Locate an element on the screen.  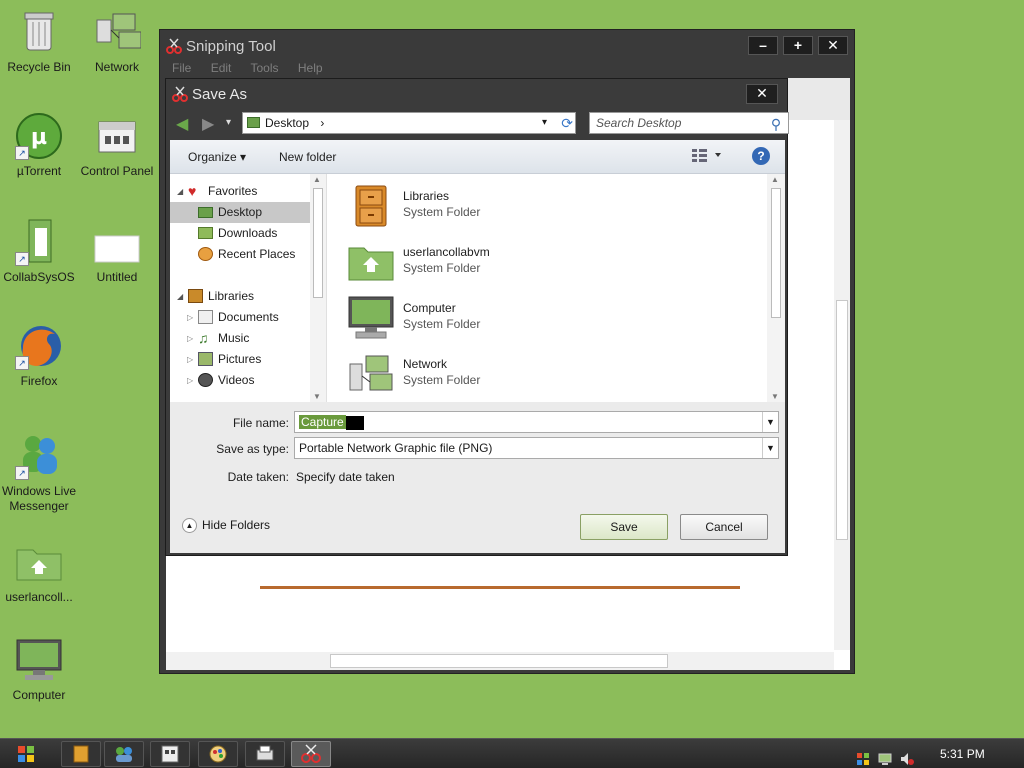
close-button: ✕ is located at coordinates (833, 45).